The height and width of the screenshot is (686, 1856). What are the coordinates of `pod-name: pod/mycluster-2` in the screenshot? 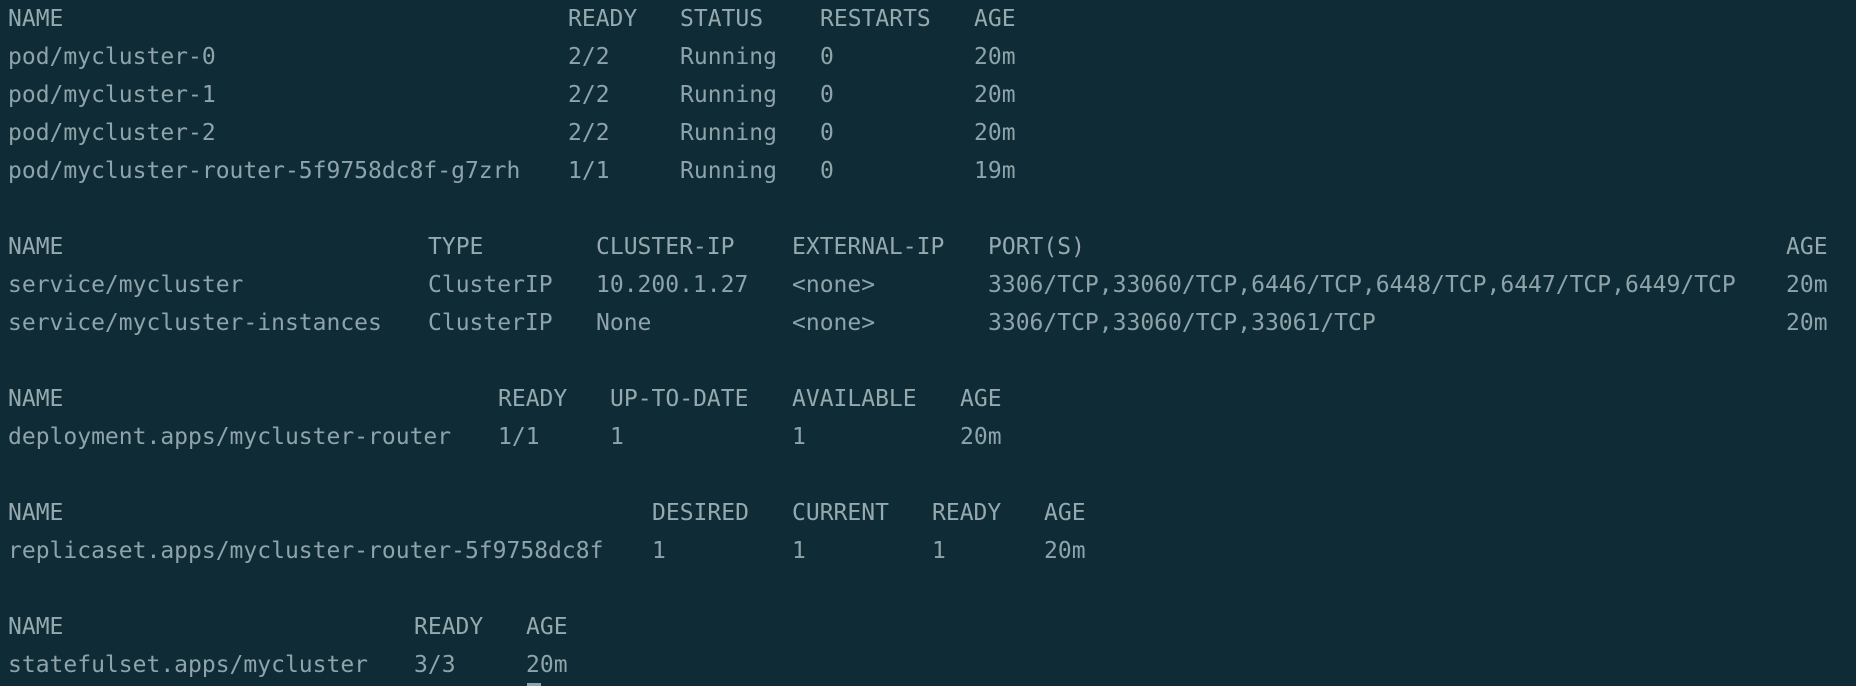 It's located at (112, 133).